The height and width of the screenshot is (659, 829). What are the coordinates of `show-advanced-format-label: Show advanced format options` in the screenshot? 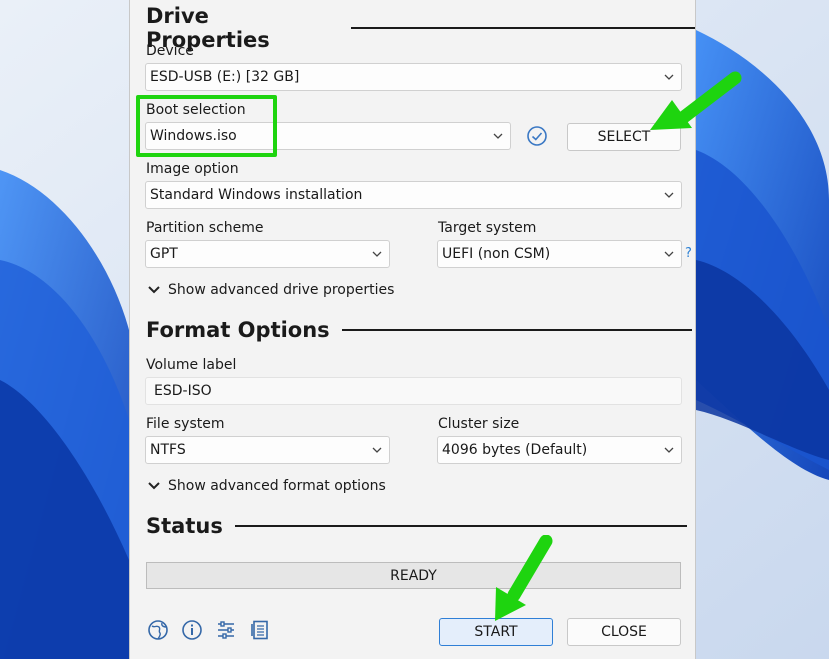 It's located at (277, 486).